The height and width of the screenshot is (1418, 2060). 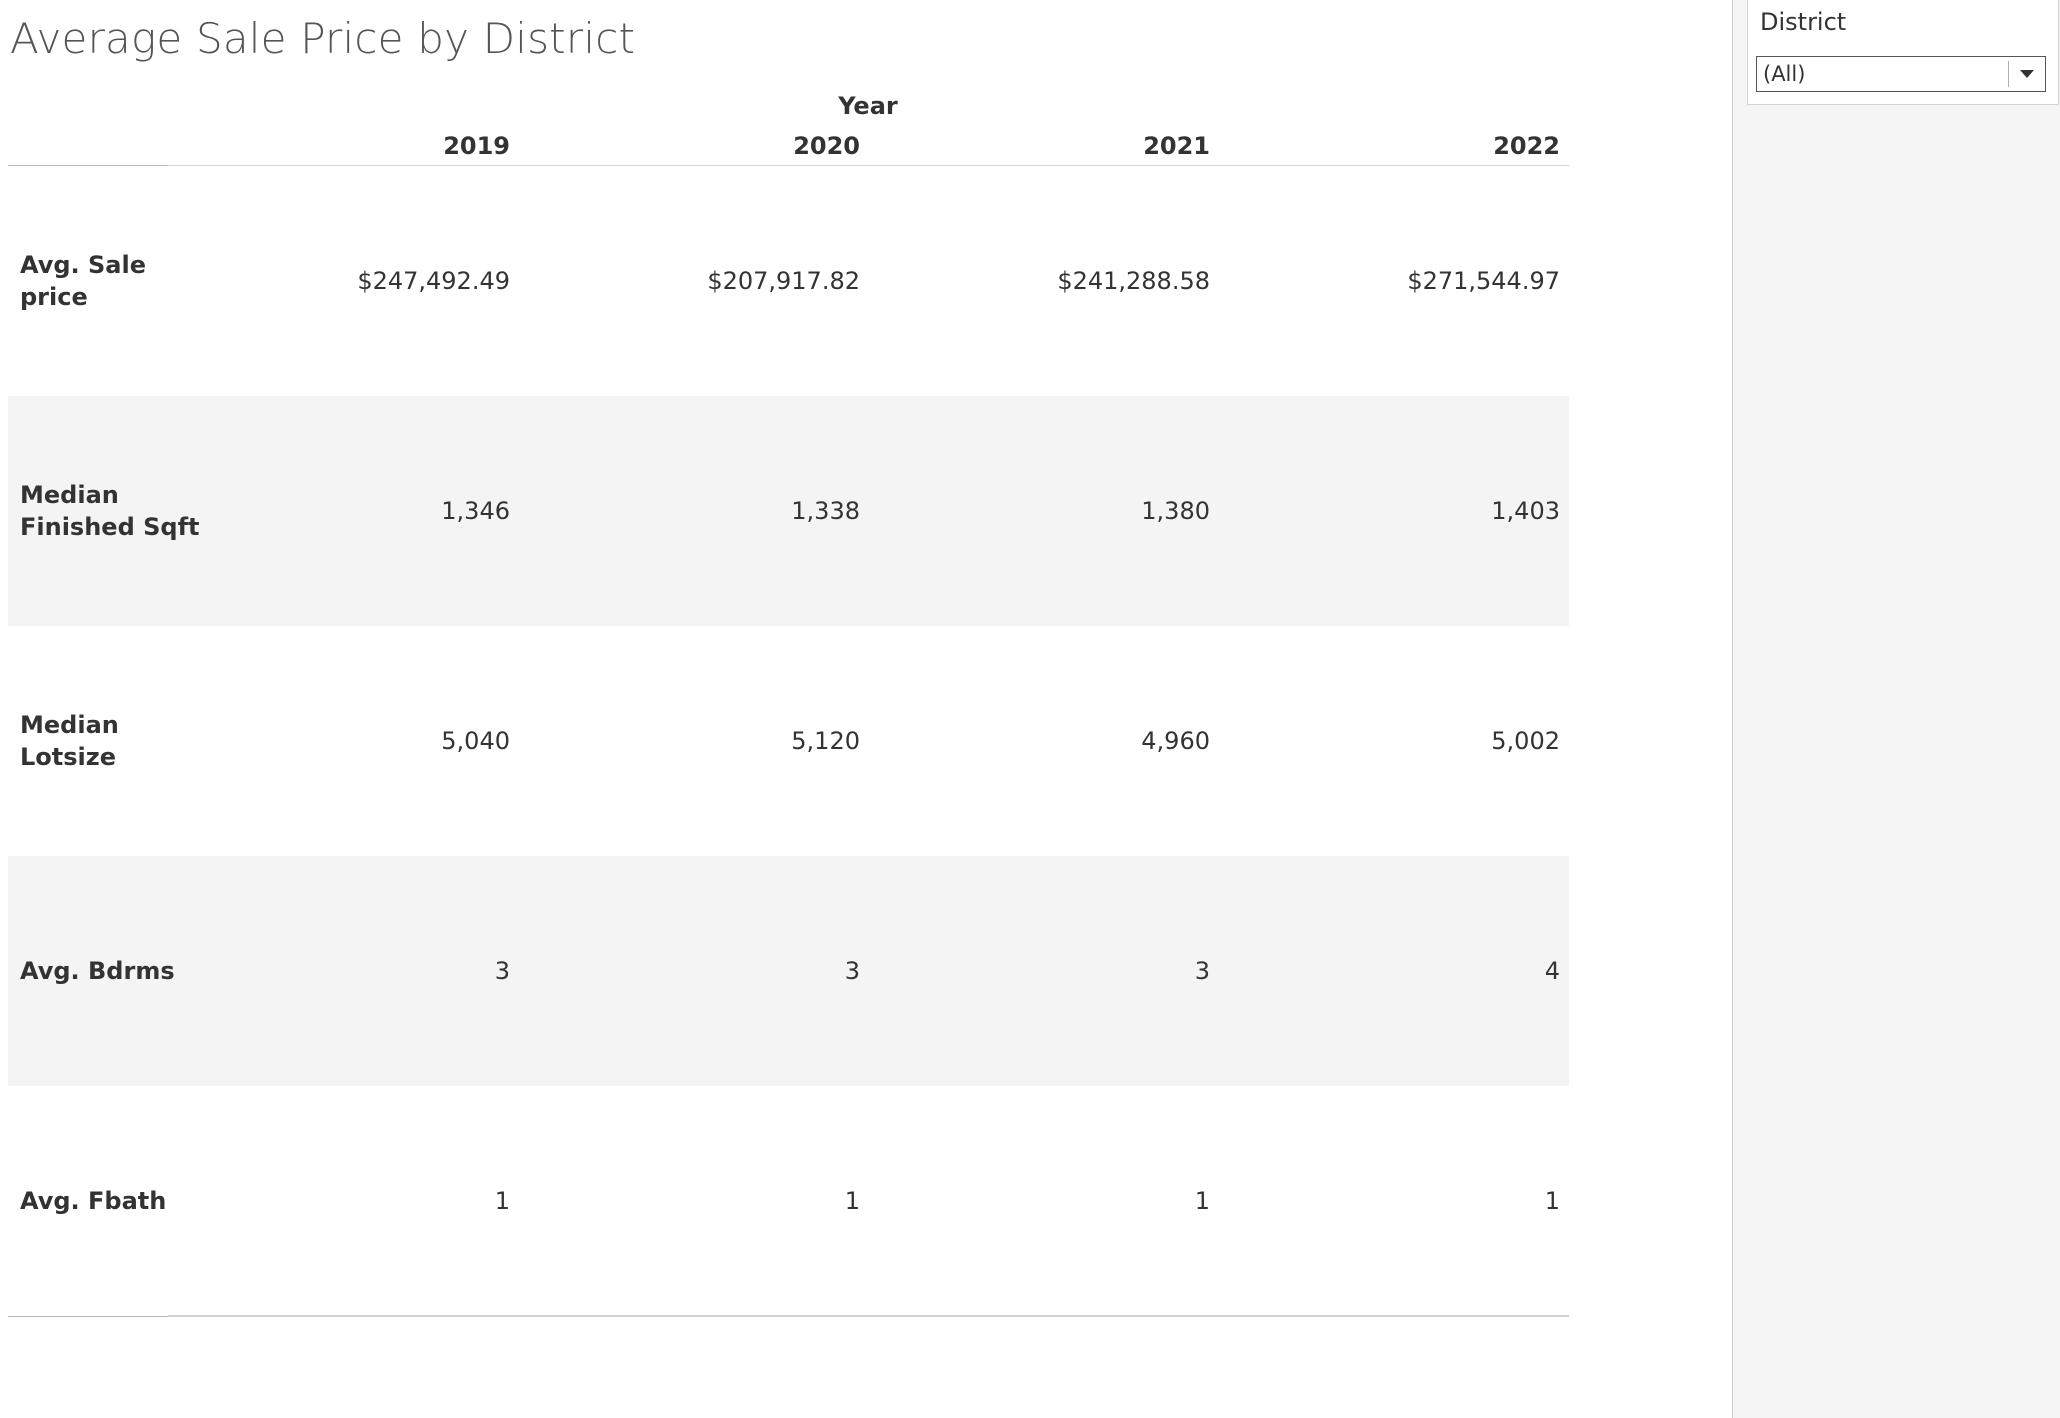 What do you see at coordinates (1410, 511) in the screenshot?
I see `table-cell: 1,403` at bounding box center [1410, 511].